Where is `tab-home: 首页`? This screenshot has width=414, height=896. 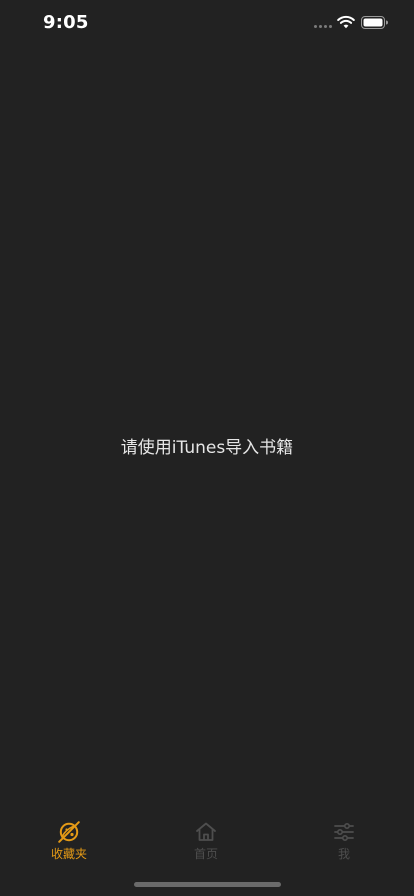 tab-home: 首页 is located at coordinates (206, 844).